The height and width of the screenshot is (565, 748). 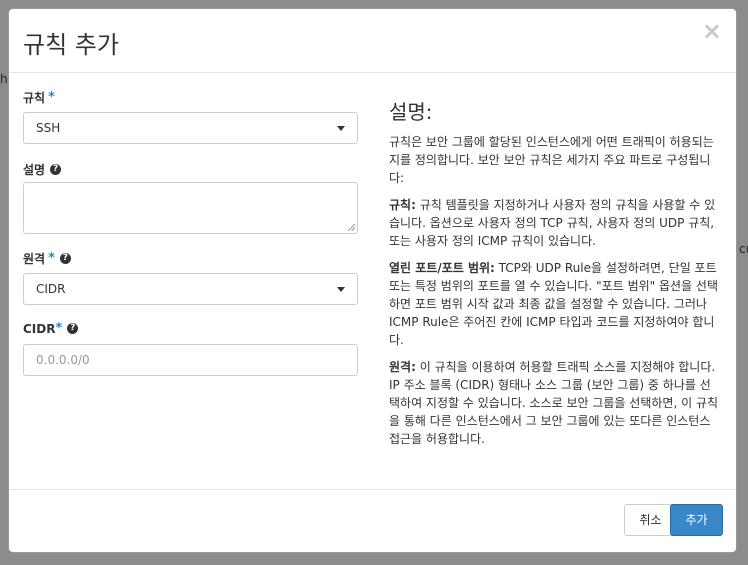 I want to click on rule-select-value: SSH, so click(x=48, y=128).